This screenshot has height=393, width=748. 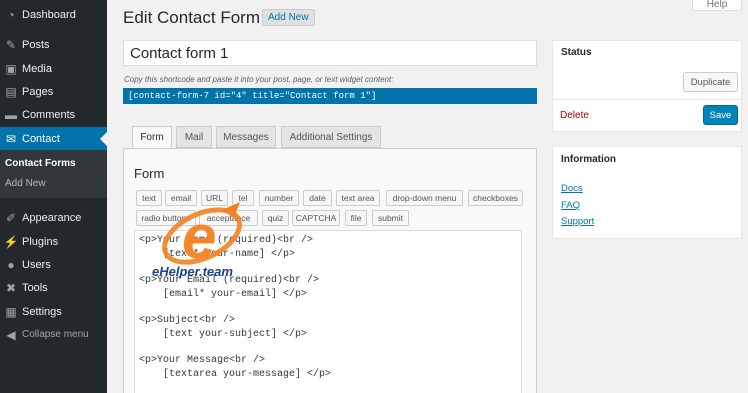 I want to click on page-icon: ▤, so click(x=11, y=91).